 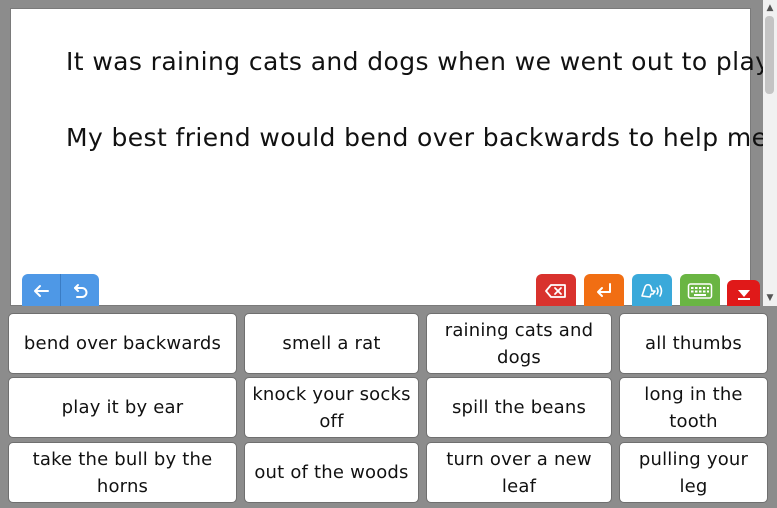 What do you see at coordinates (693, 472) in the screenshot?
I see `phrase-button: pulling your leg` at bounding box center [693, 472].